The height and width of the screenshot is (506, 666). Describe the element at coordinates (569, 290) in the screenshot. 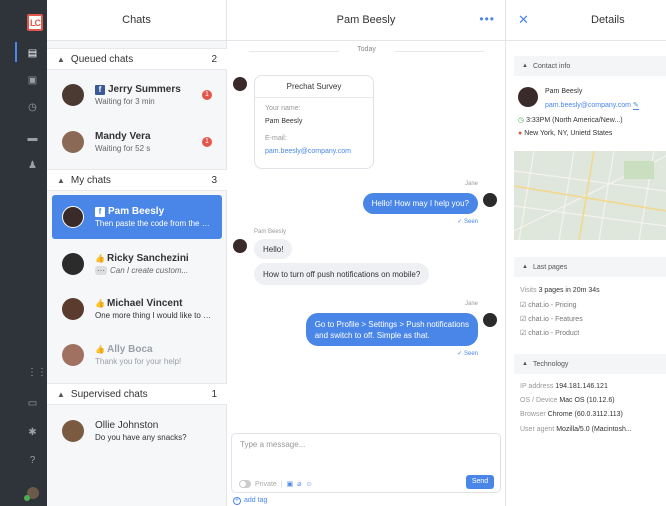

I see `visits-value: 3 pages in 20m 34s` at that location.